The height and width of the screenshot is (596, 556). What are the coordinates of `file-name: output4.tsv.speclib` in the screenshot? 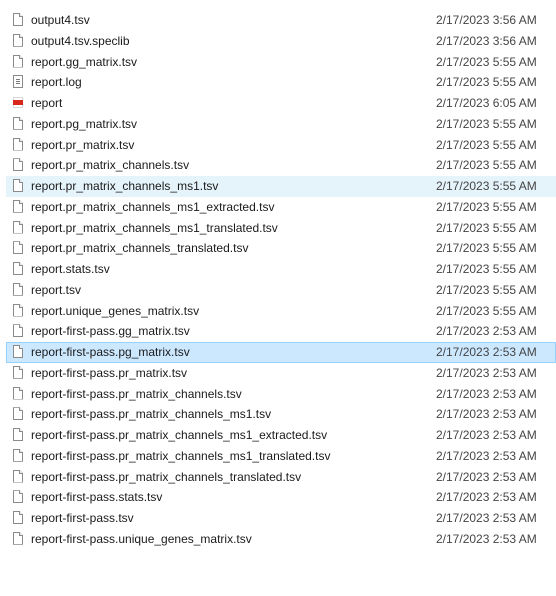 It's located at (80, 40).